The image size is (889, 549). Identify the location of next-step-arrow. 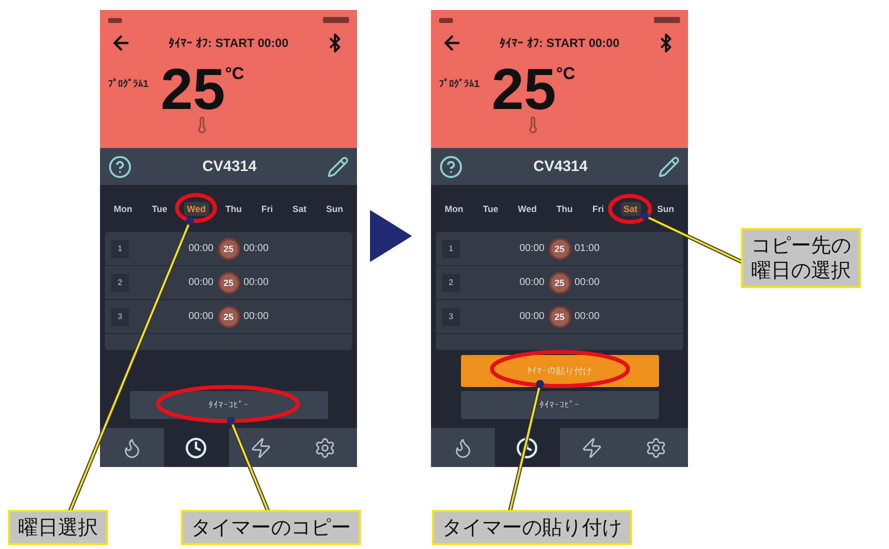
(391, 236).